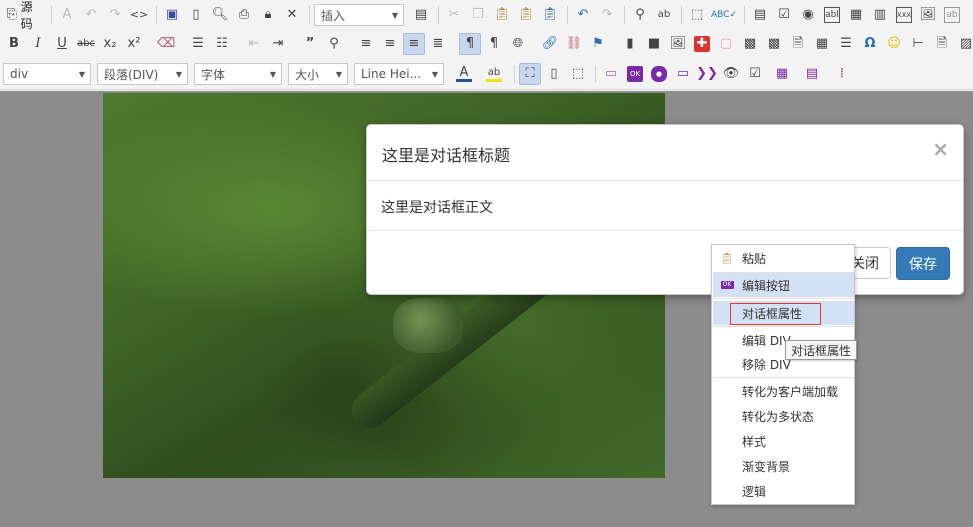  I want to click on maximize-button: ⛶, so click(530, 74).